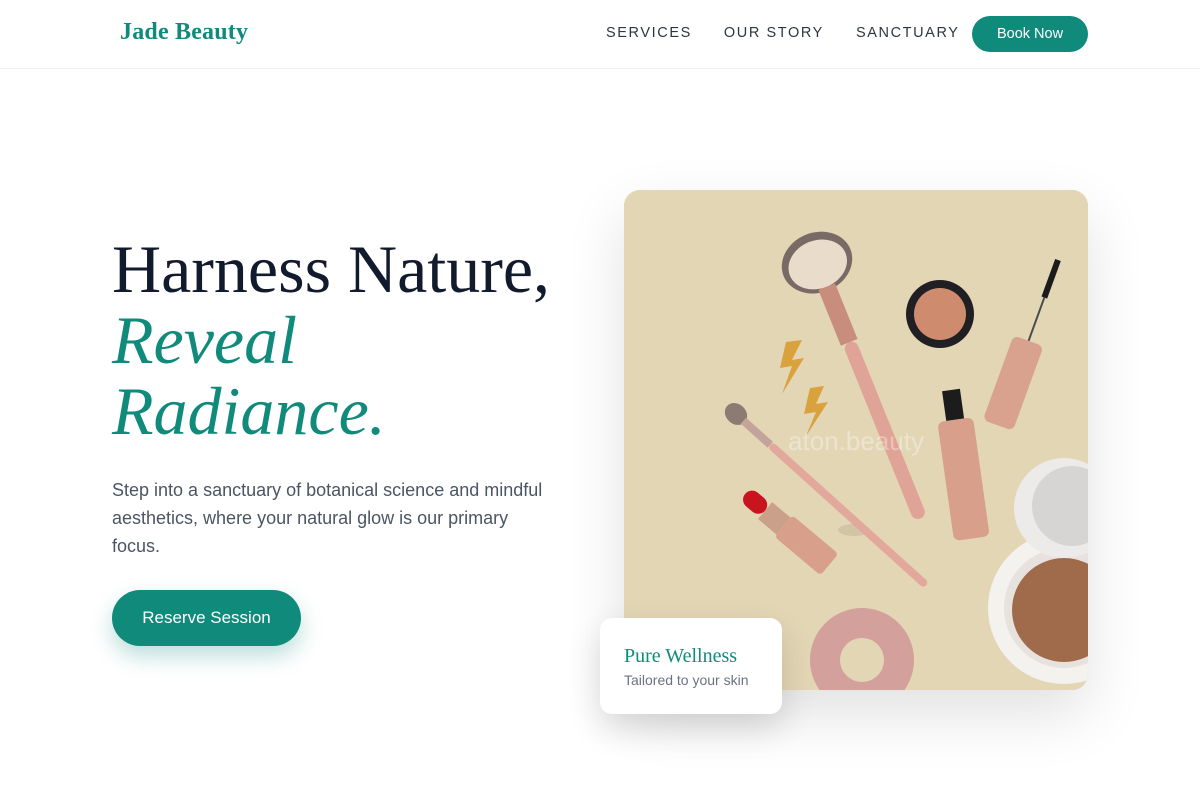 The width and height of the screenshot is (1200, 800). Describe the element at coordinates (331, 269) in the screenshot. I see `hero-title-line-1: Harness Nature,` at that location.